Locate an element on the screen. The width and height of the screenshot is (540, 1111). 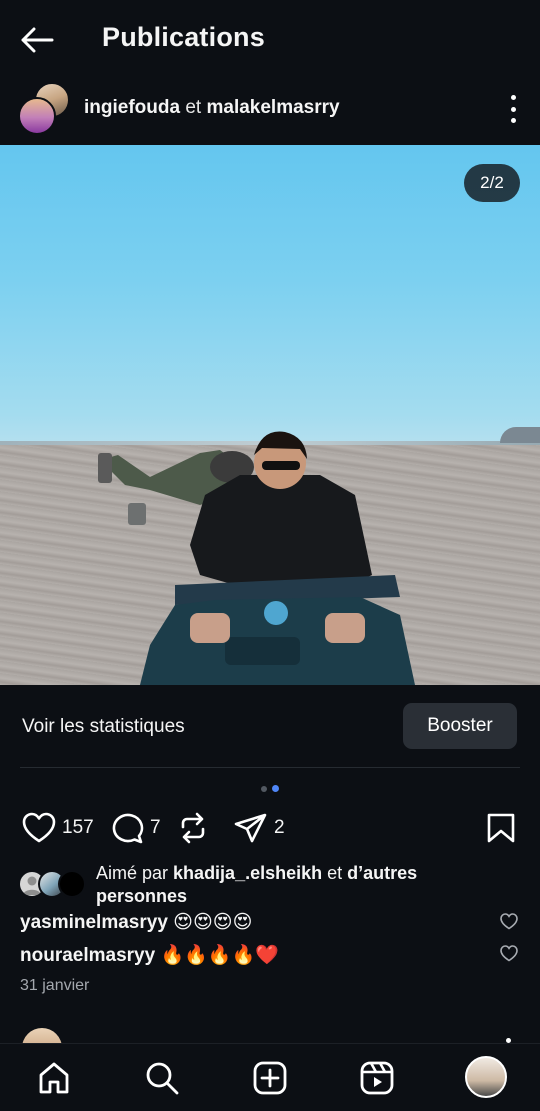
post-author-row: ingiefouda et malakelmasrry is located at coordinates (270, 109).